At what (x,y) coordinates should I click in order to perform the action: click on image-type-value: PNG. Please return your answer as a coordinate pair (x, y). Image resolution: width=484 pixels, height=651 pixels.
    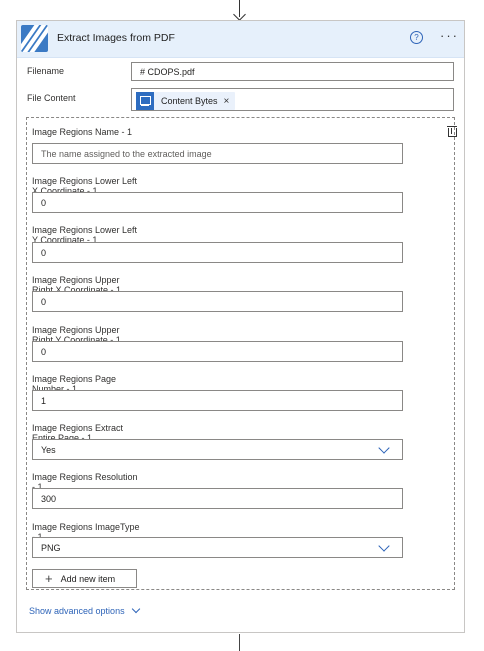
    Looking at the image, I should click on (51, 547).